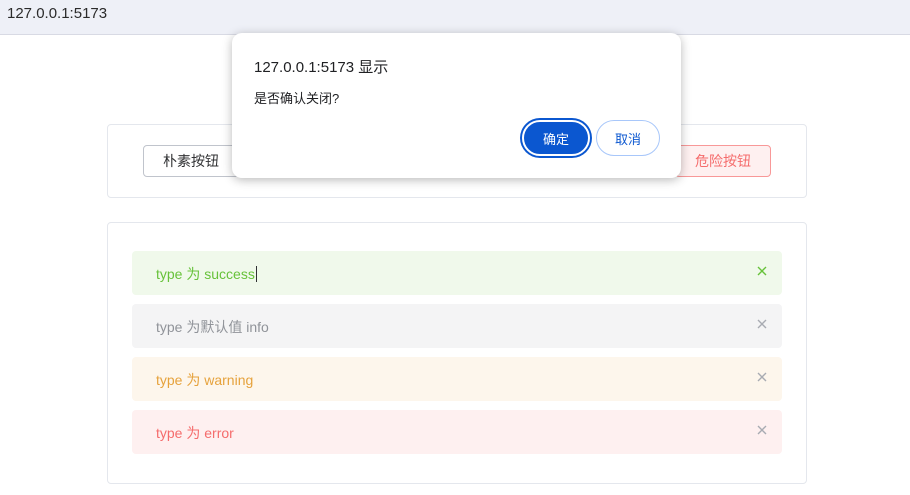 This screenshot has width=910, height=495. I want to click on alert-error: type 为 error, so click(457, 432).